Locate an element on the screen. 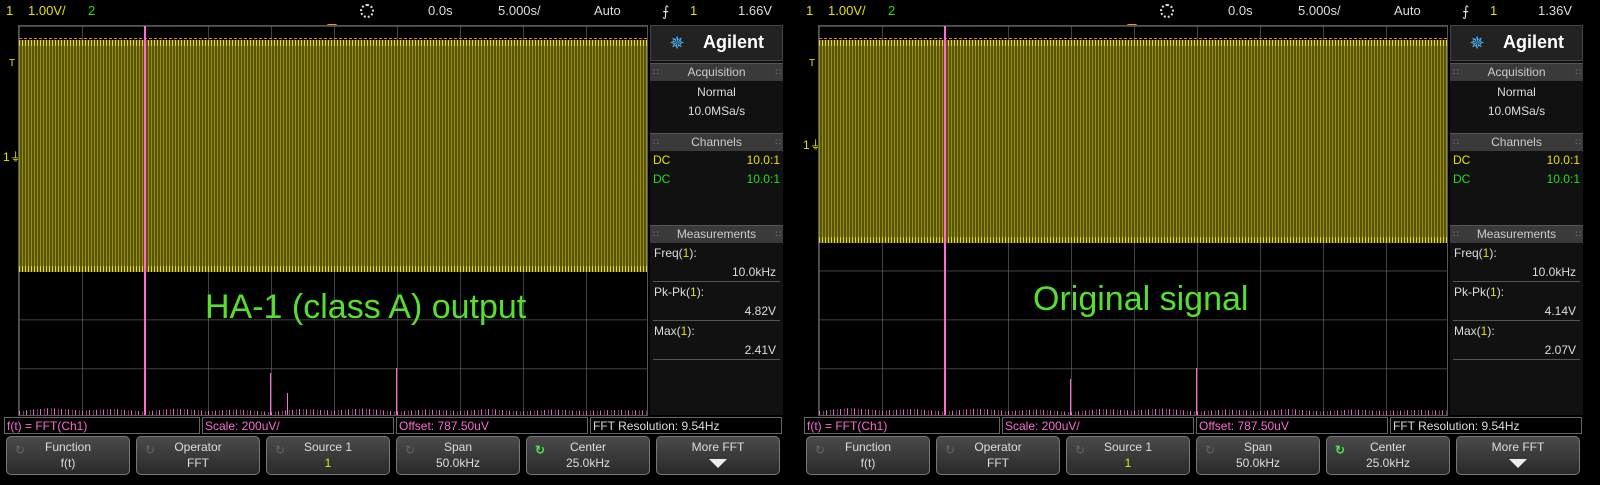  section-title: Acquisition is located at coordinates (716, 72).